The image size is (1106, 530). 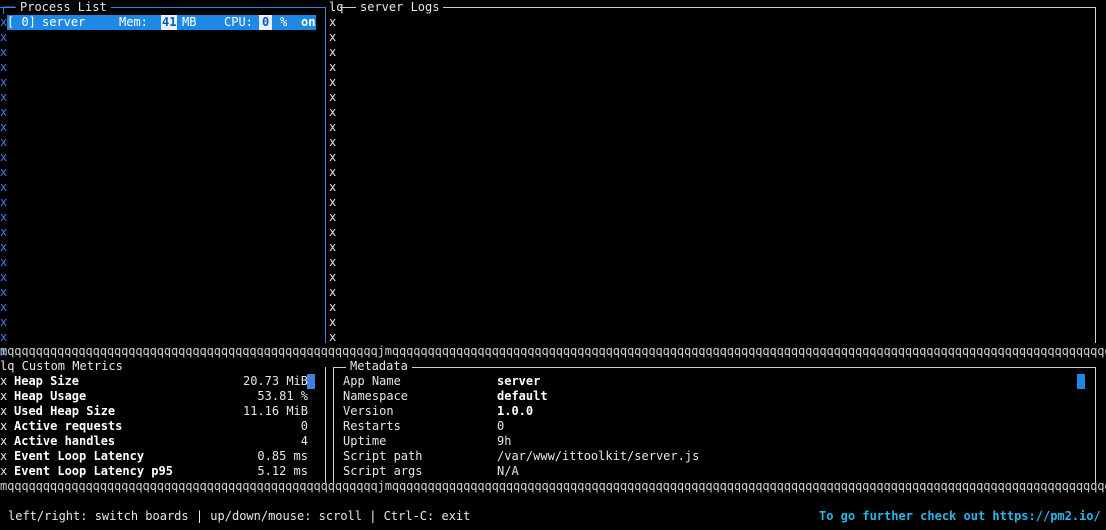 What do you see at coordinates (508, 471) in the screenshot?
I see `metadata-value: N/A` at bounding box center [508, 471].